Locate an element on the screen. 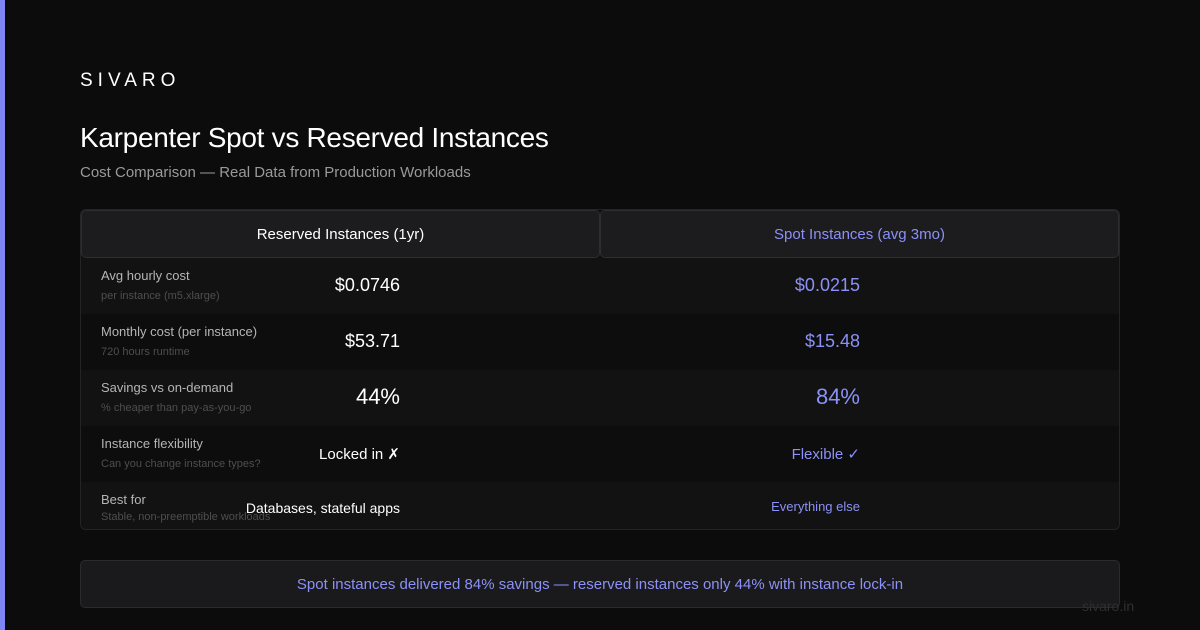 The image size is (1200, 630). spot-value: $15.48 is located at coordinates (832, 341).